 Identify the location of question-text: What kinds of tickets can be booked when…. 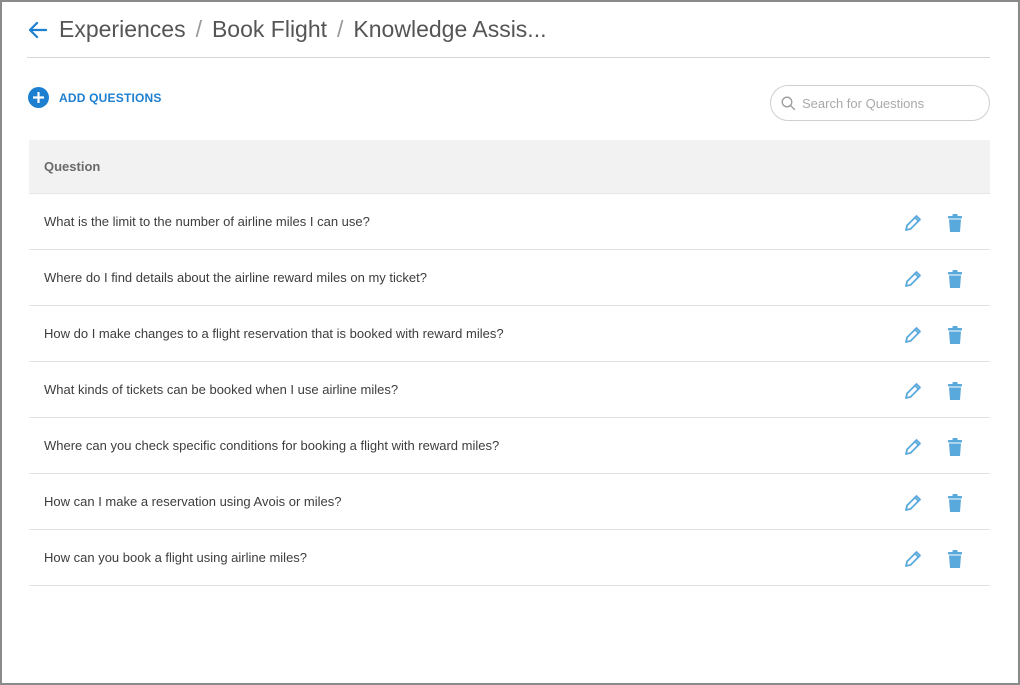
(221, 389).